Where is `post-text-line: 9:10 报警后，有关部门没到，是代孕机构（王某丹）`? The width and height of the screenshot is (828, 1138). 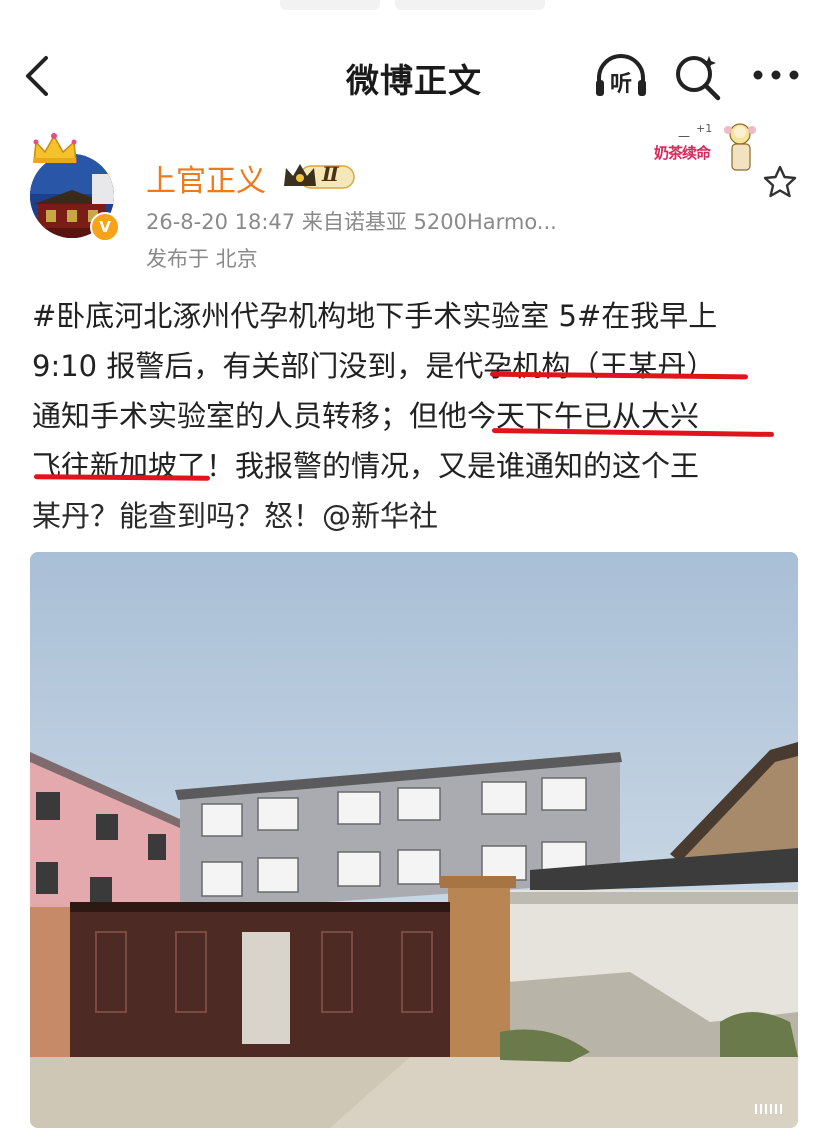 post-text-line: 9:10 报警后，有关部门没到，是代孕机构（王某丹） is located at coordinates (374, 366).